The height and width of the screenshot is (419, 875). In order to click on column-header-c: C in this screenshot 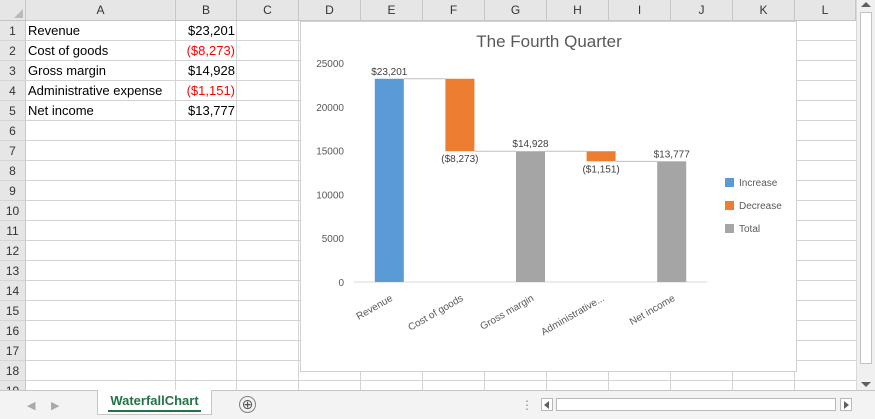, I will do `click(268, 10)`.